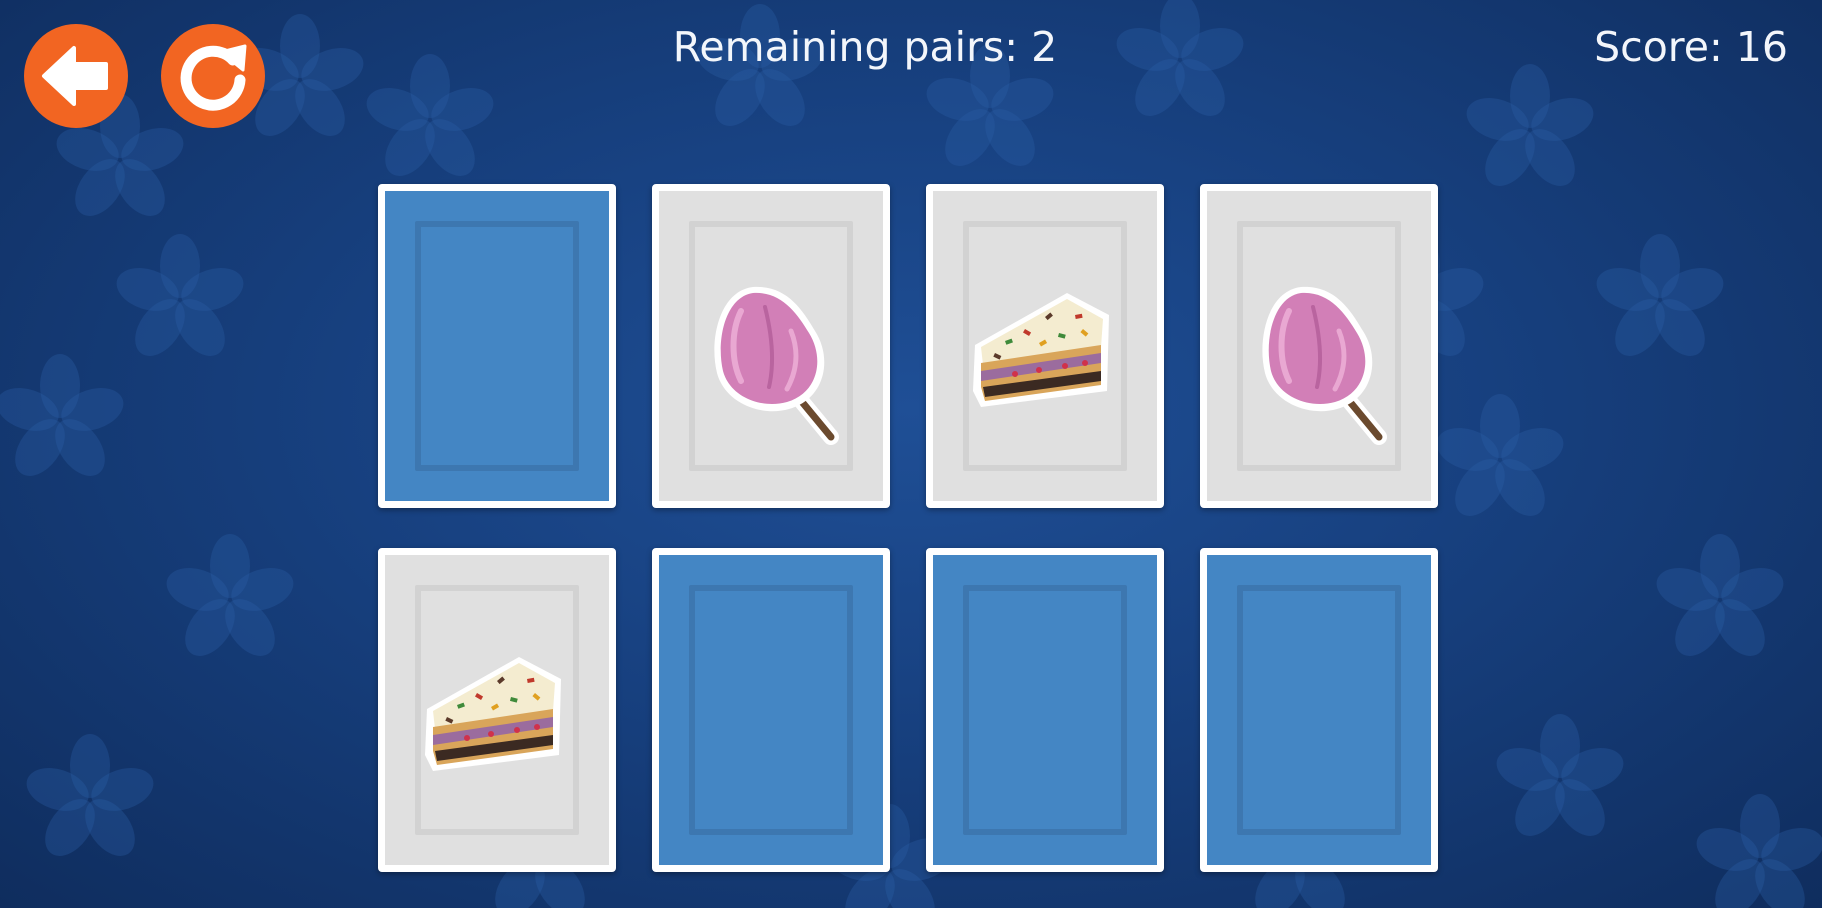 The width and height of the screenshot is (1822, 908). What do you see at coordinates (865, 47) in the screenshot?
I see `remaining-pairs-label: Remaining pairs: 2` at bounding box center [865, 47].